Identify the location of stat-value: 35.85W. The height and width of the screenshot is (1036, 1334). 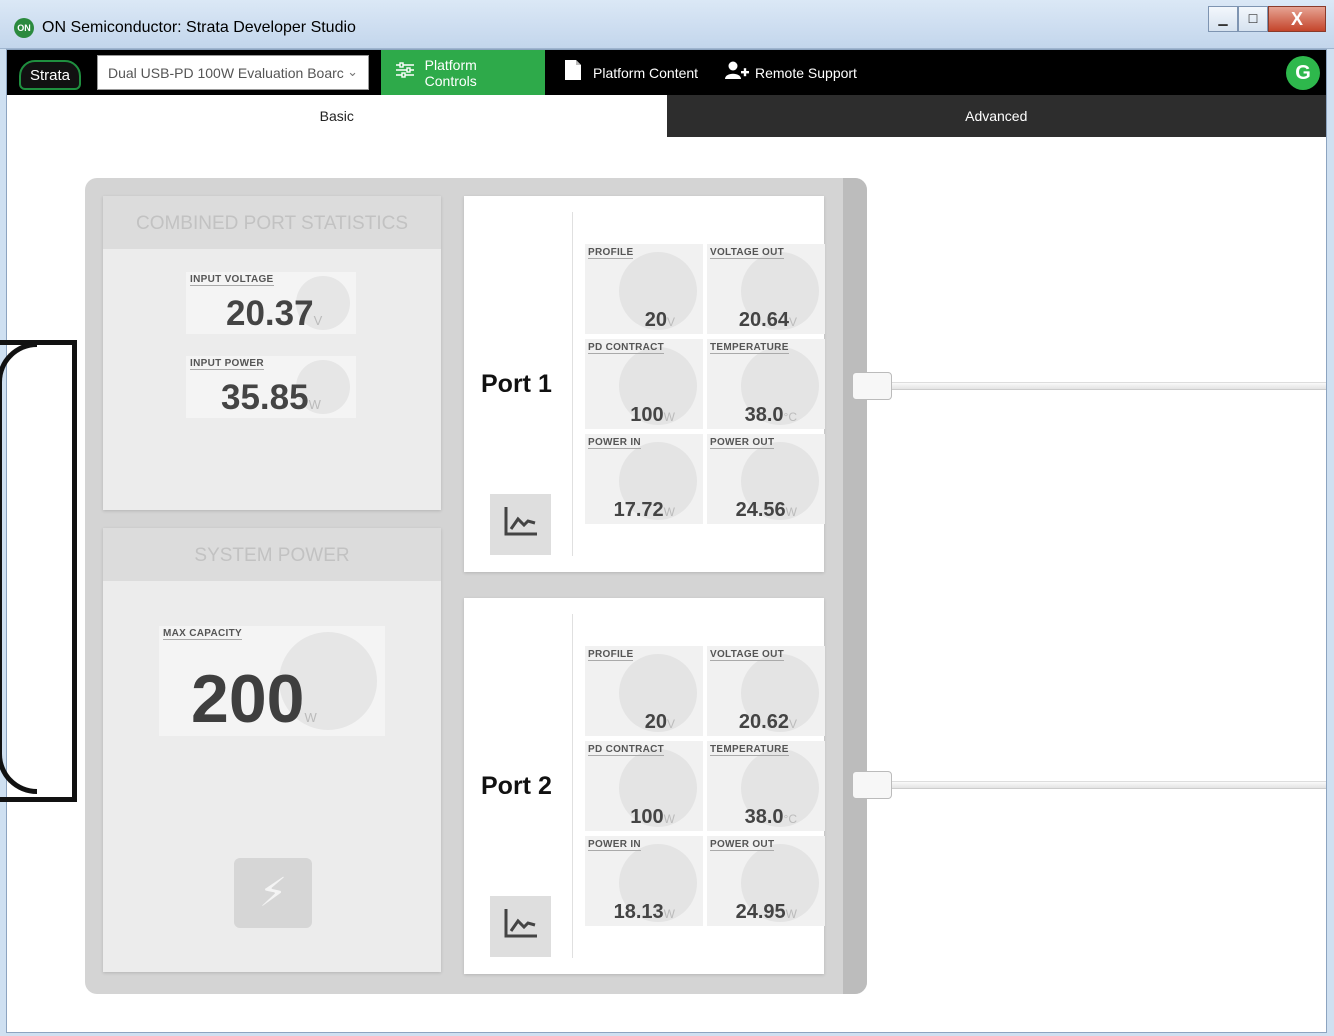
(271, 397).